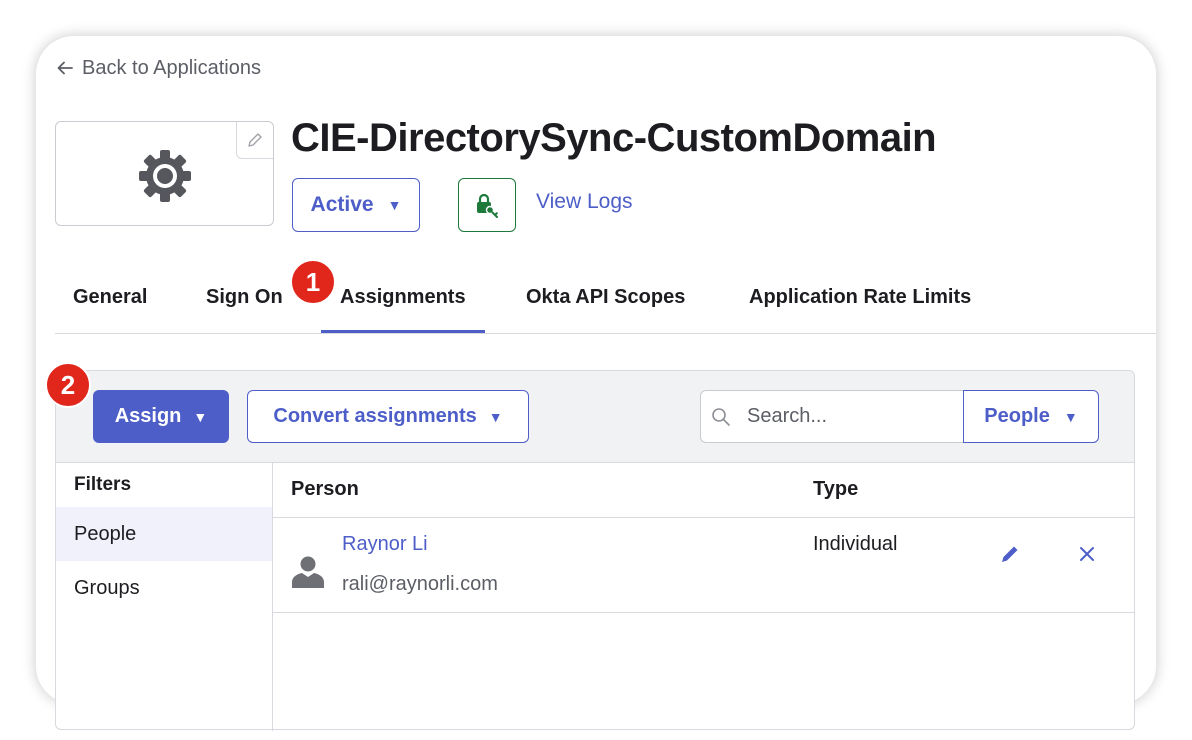 This screenshot has width=1192, height=740. I want to click on lock-key-icon, so click(487, 205).